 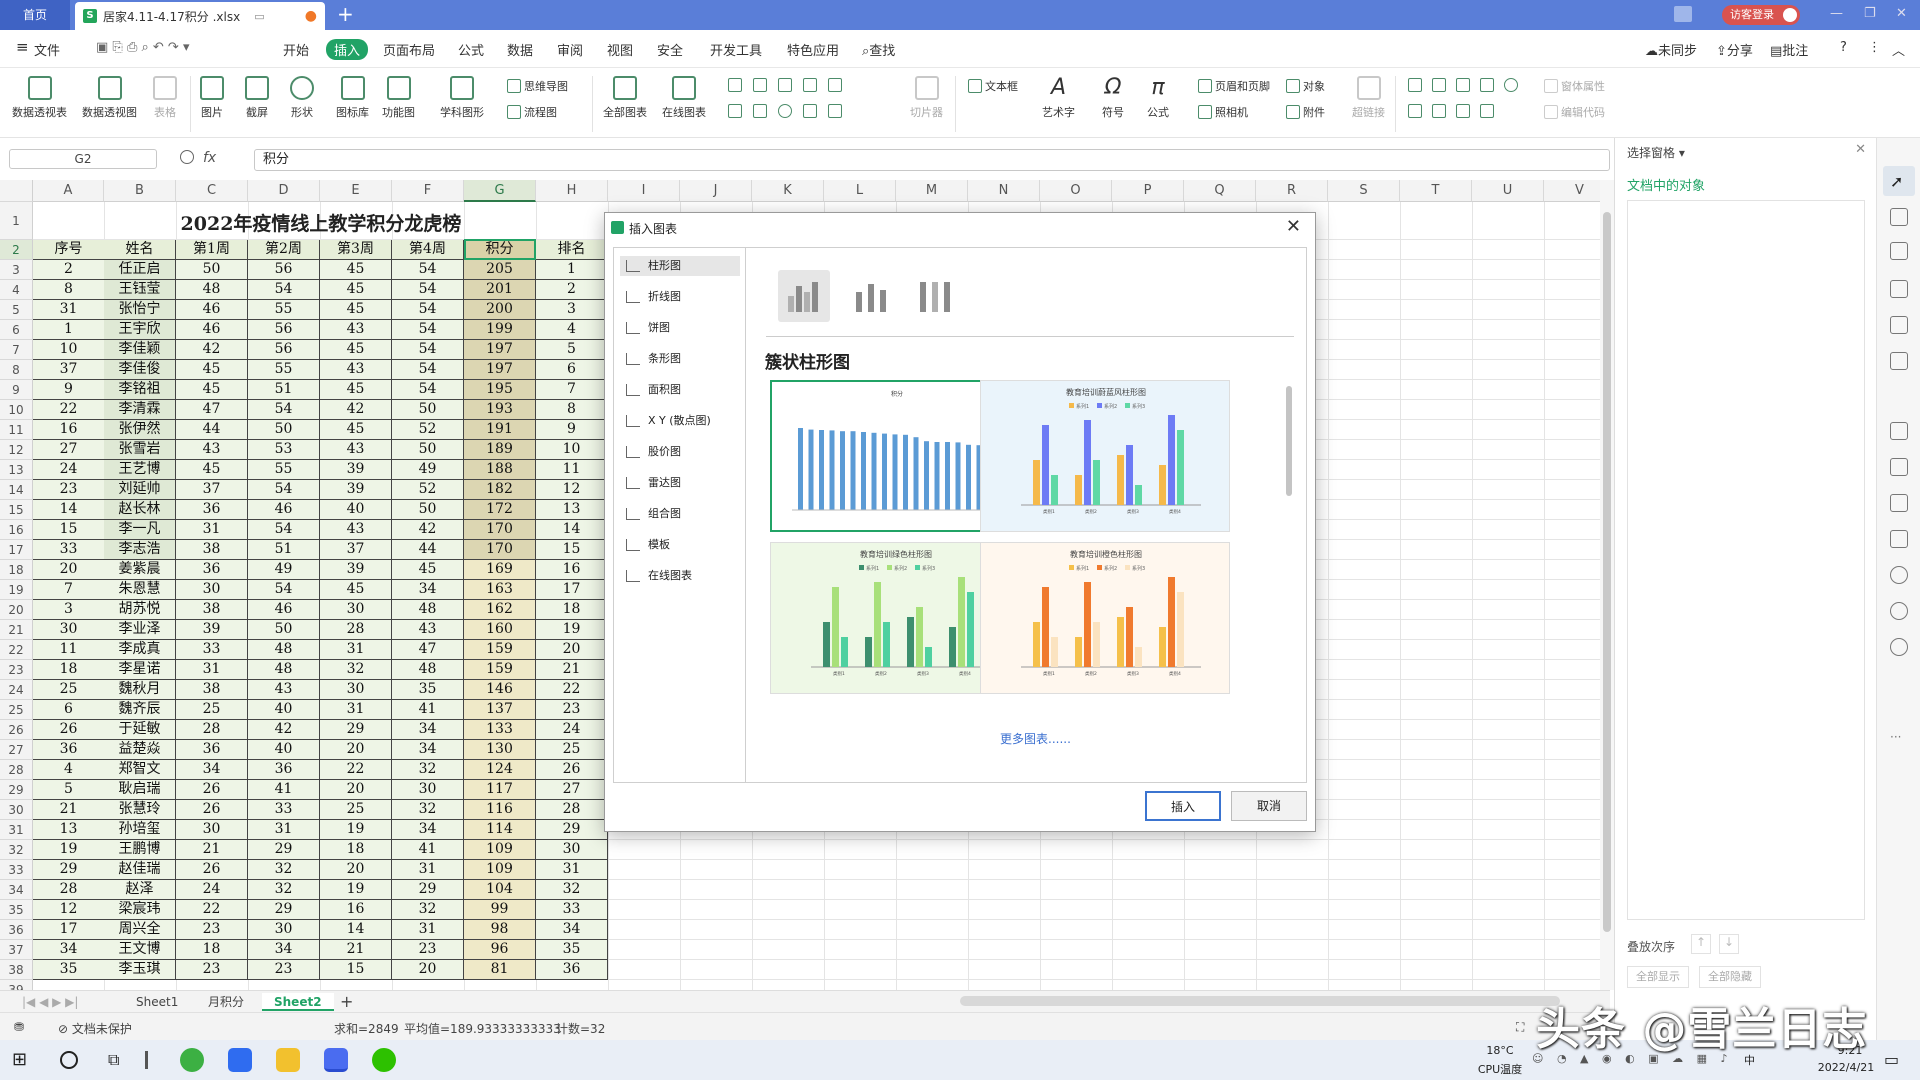 I want to click on table-cell: 50, so click(x=212, y=270).